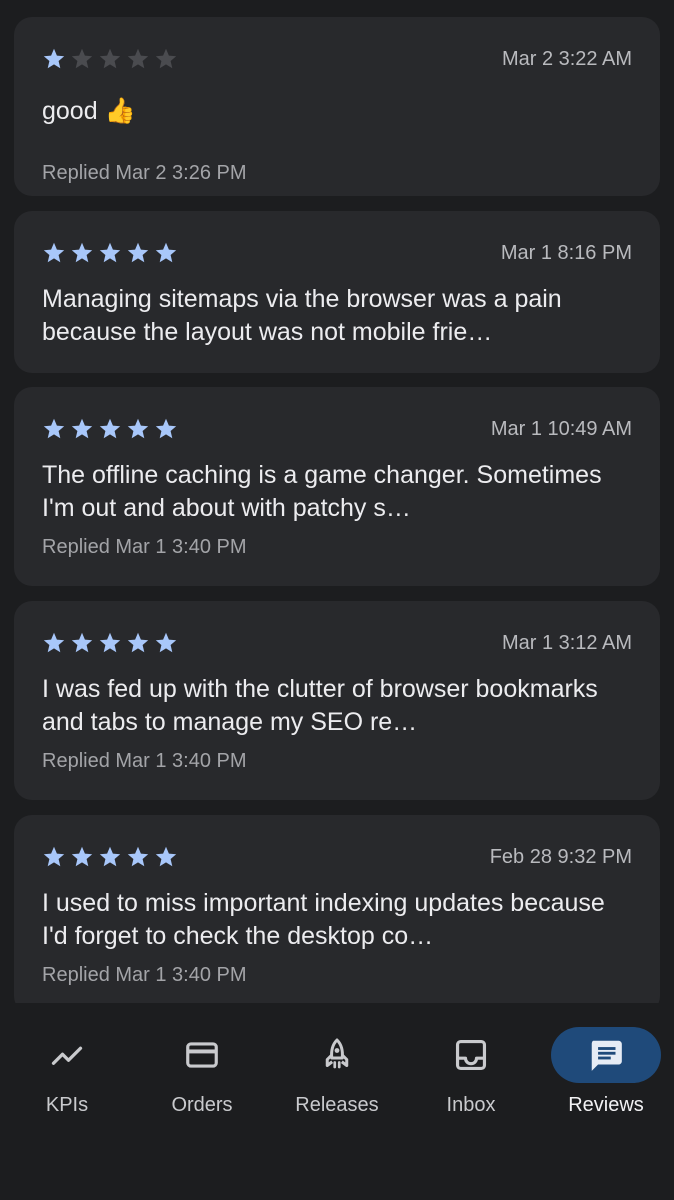 The width and height of the screenshot is (674, 1200). What do you see at coordinates (606, 1105) in the screenshot?
I see `nav-label: Reviews` at bounding box center [606, 1105].